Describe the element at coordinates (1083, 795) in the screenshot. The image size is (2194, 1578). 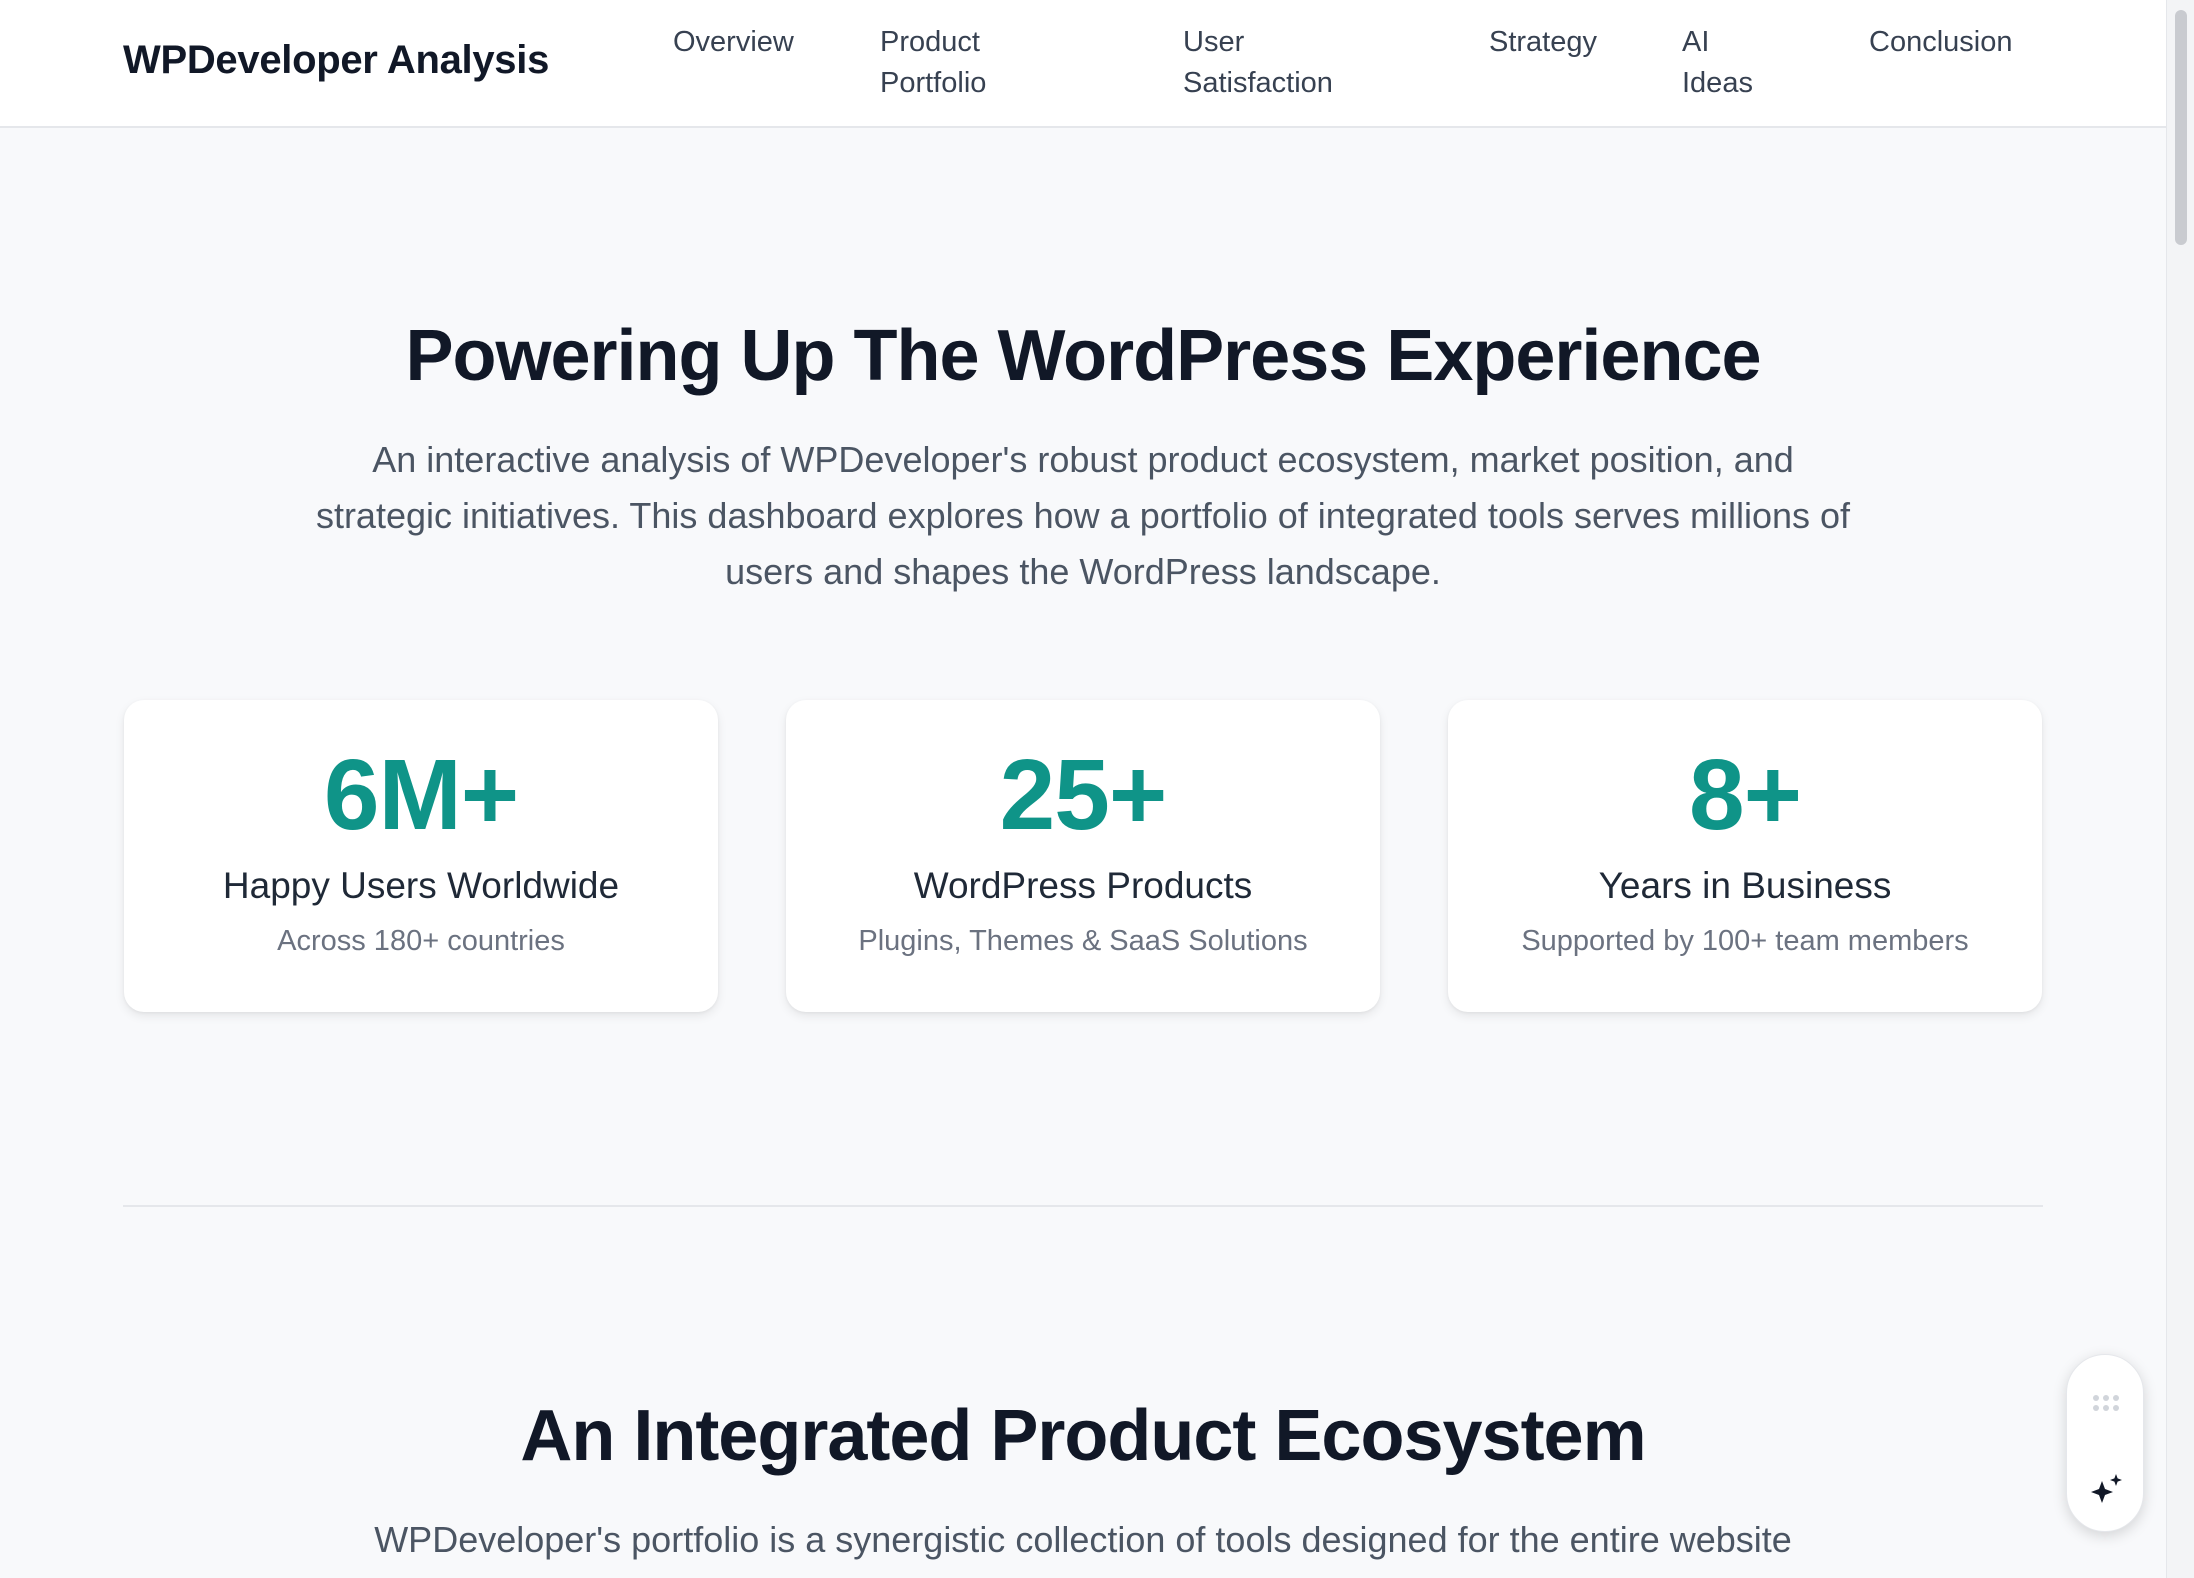
I see `stat-value: 25+` at that location.